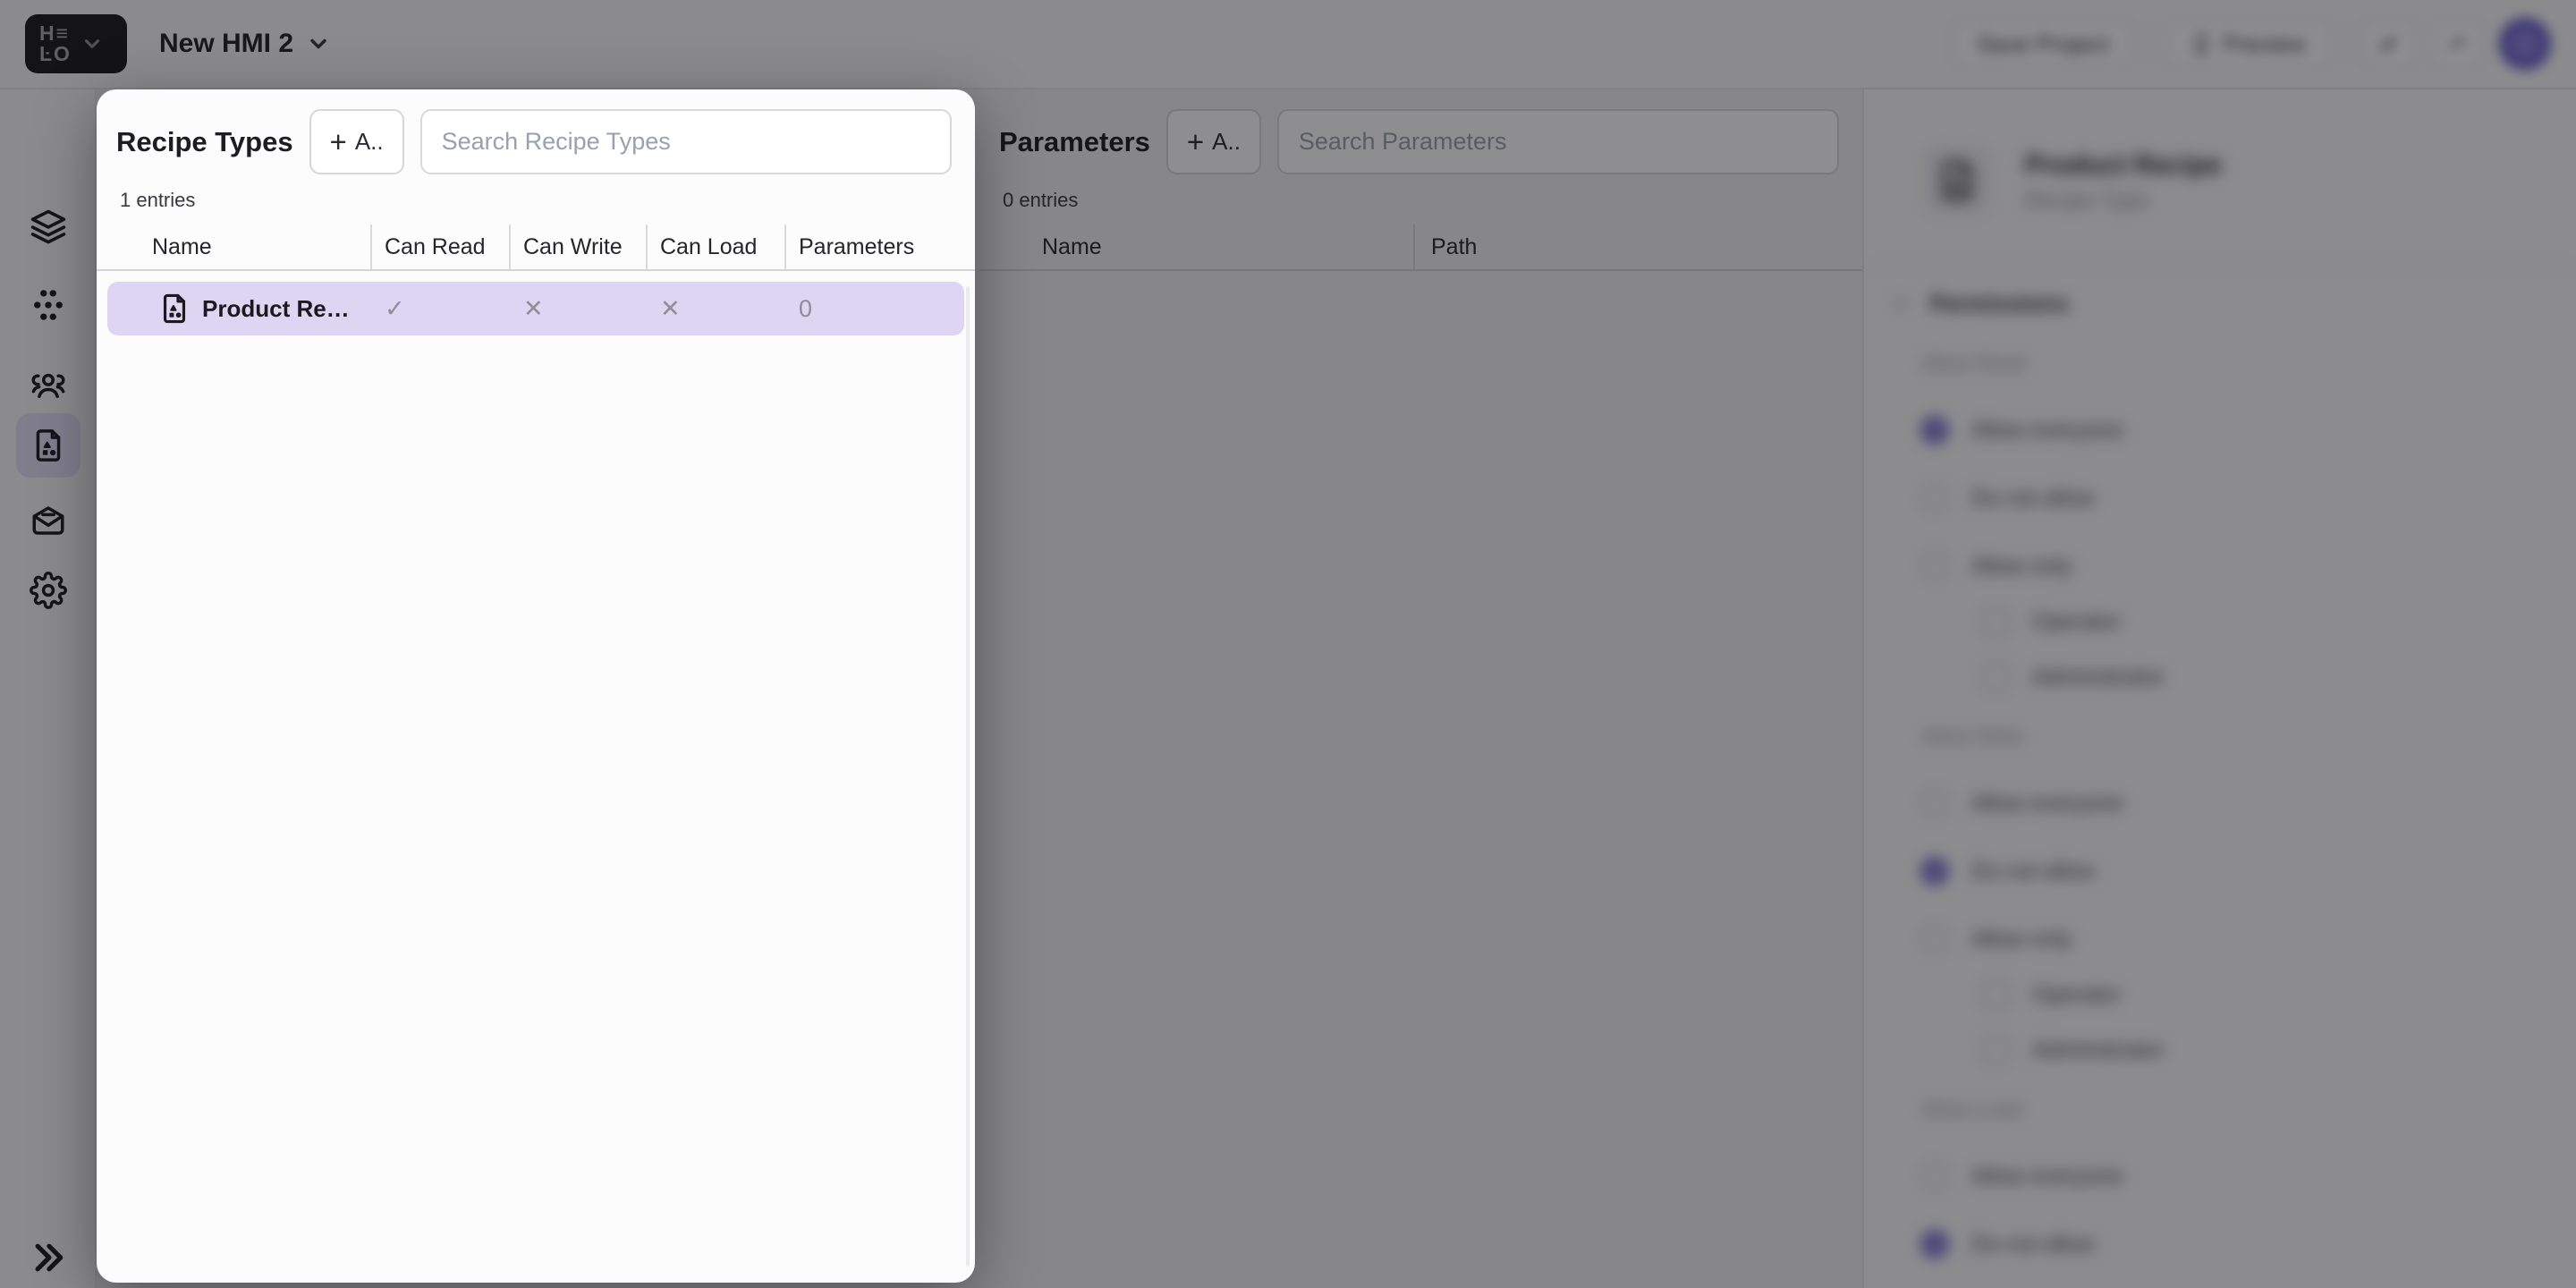 The height and width of the screenshot is (1288, 2576). Describe the element at coordinates (439, 247) in the screenshot. I see `column-header-can-read: Can Read` at that location.